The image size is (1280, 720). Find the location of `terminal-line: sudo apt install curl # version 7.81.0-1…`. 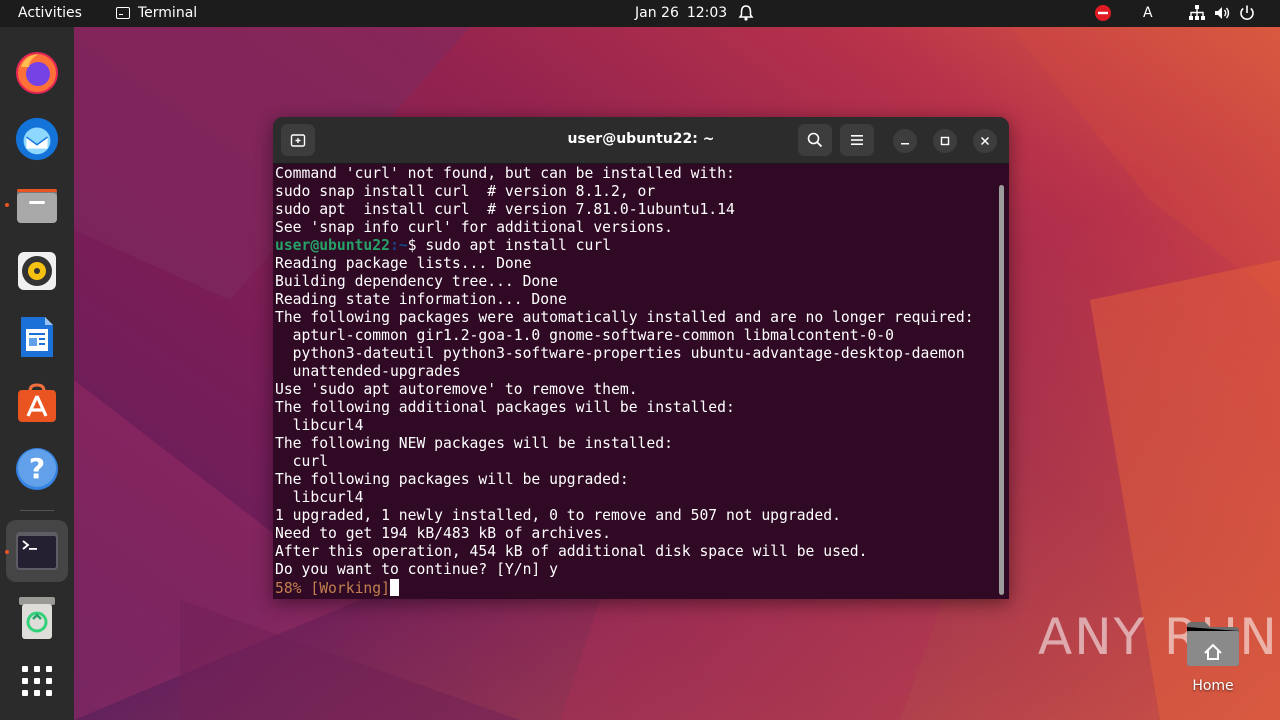

terminal-line: sudo apt install curl # version 7.81.0-1… is located at coordinates (505, 209).